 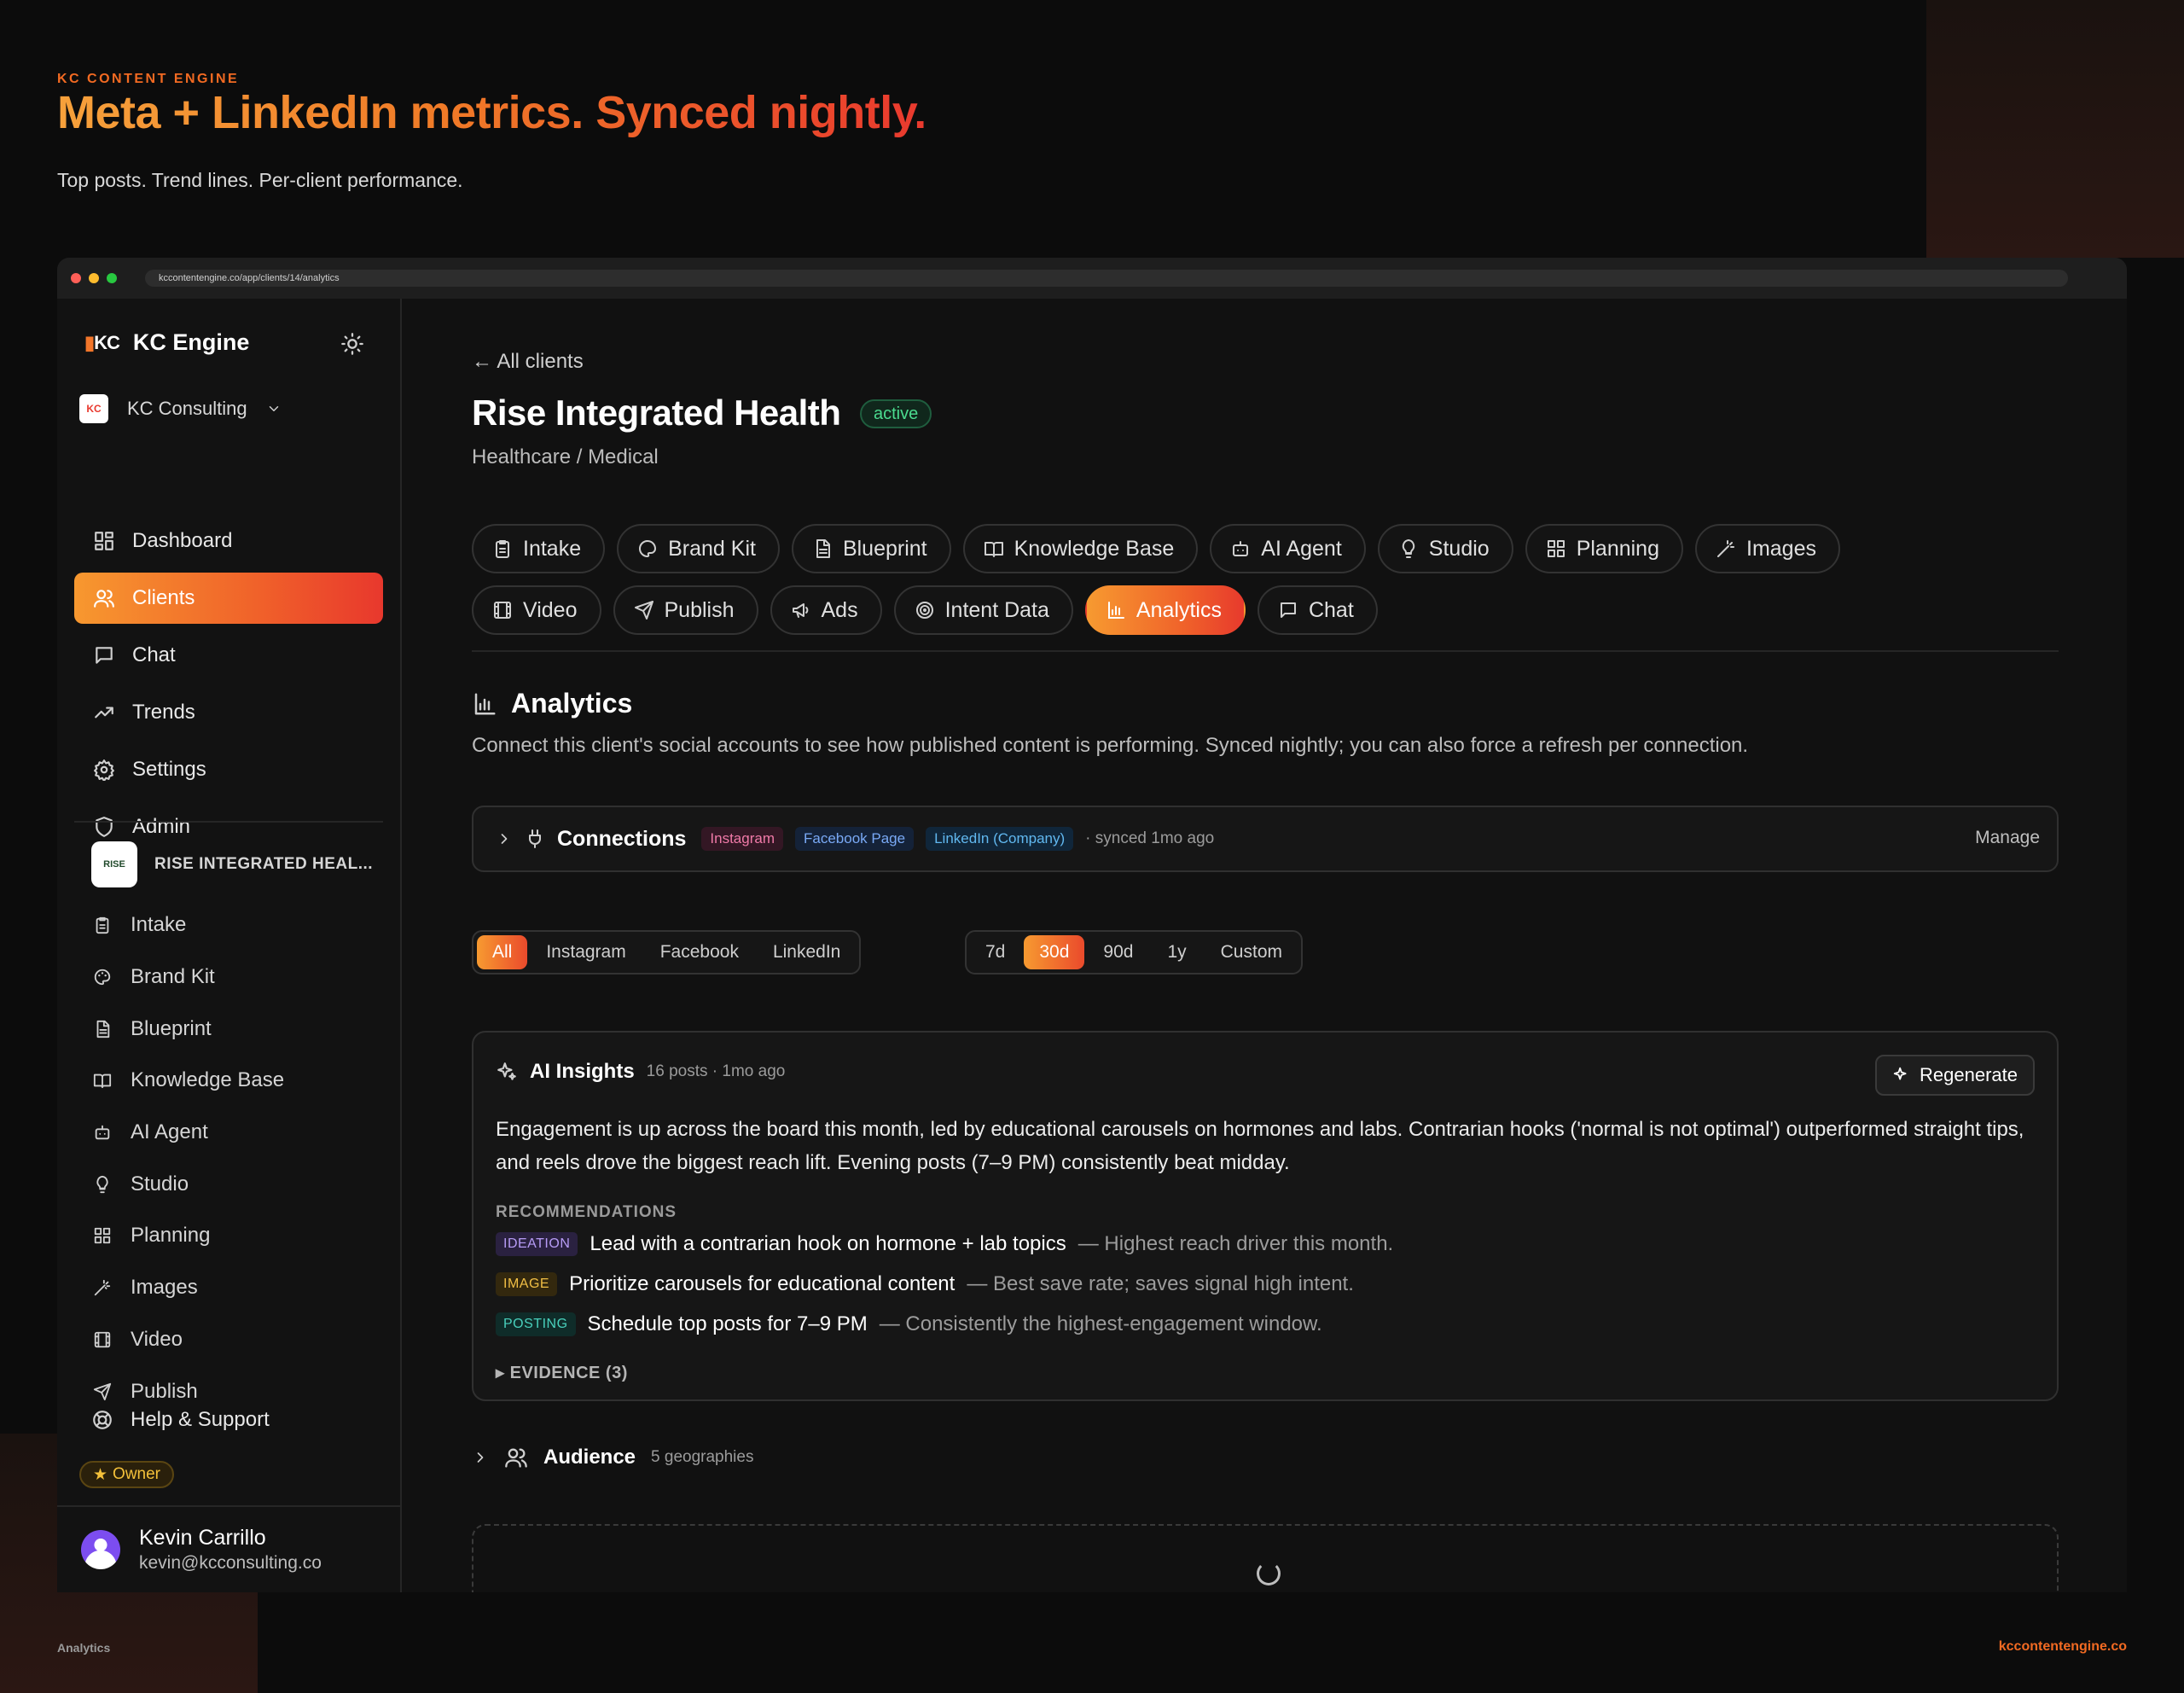 What do you see at coordinates (229, 1184) in the screenshot?
I see `client-nav-studio: Studio` at bounding box center [229, 1184].